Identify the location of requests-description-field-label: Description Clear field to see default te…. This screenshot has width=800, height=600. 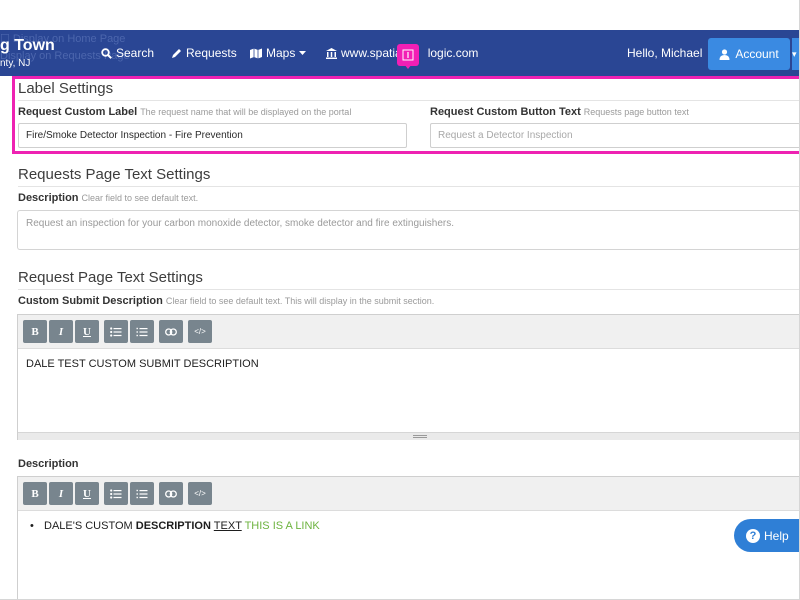
(108, 198).